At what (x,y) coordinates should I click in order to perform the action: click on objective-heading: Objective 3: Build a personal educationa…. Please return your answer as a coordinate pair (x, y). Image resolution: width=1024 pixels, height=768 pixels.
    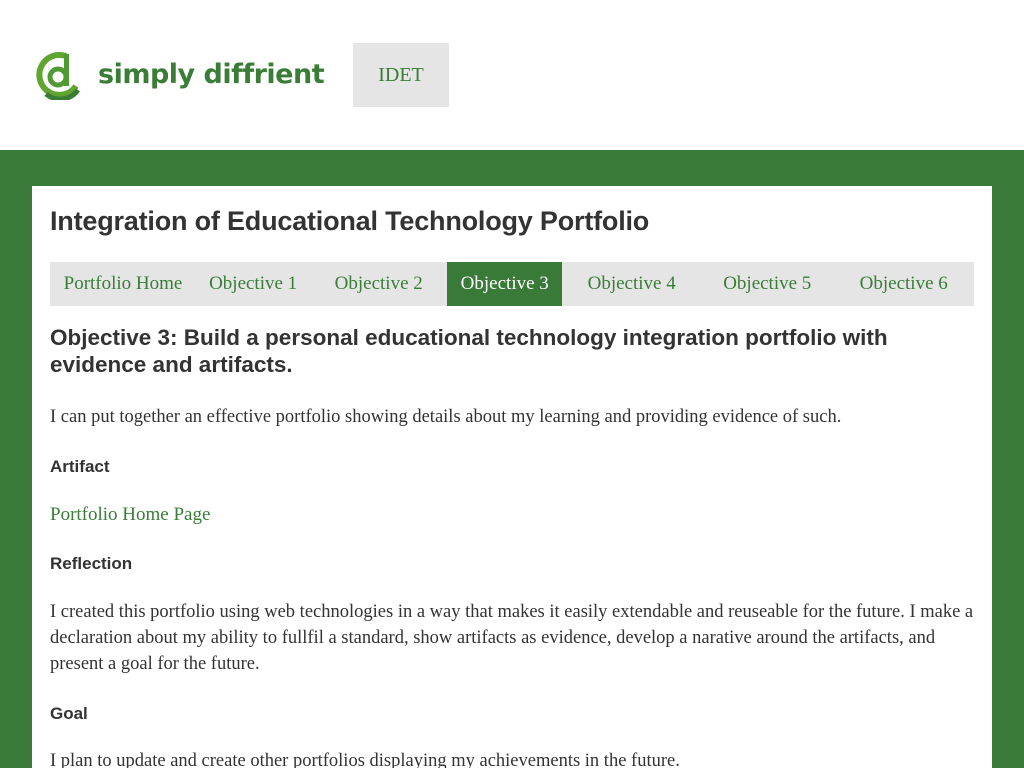
    Looking at the image, I should click on (469, 351).